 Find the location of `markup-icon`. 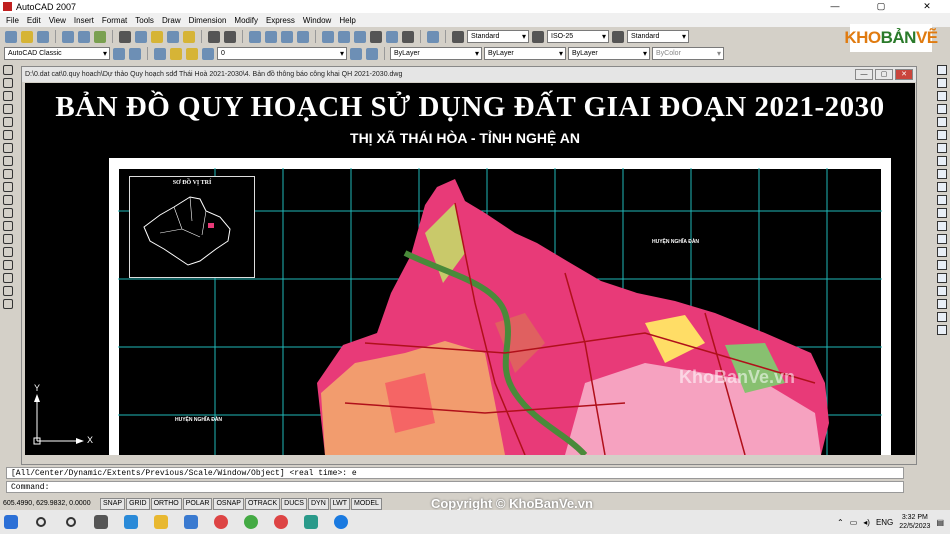

markup-icon is located at coordinates (392, 36).